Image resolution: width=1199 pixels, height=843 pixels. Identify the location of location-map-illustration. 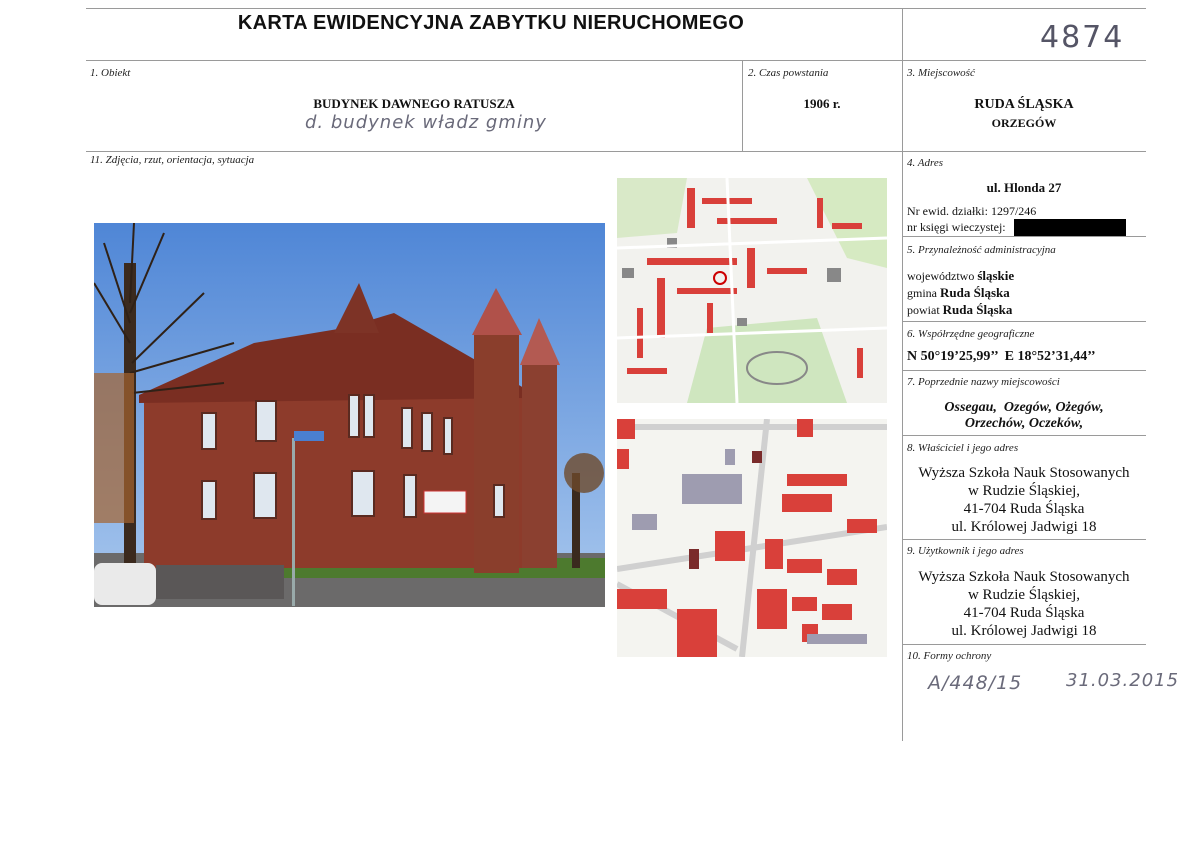
(752, 290).